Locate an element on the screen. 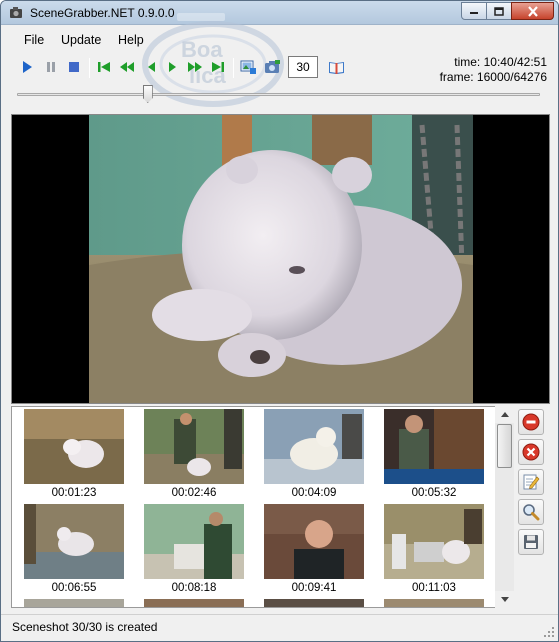 This screenshot has width=559, height=642. arrow-up-icon is located at coordinates (504, 414).